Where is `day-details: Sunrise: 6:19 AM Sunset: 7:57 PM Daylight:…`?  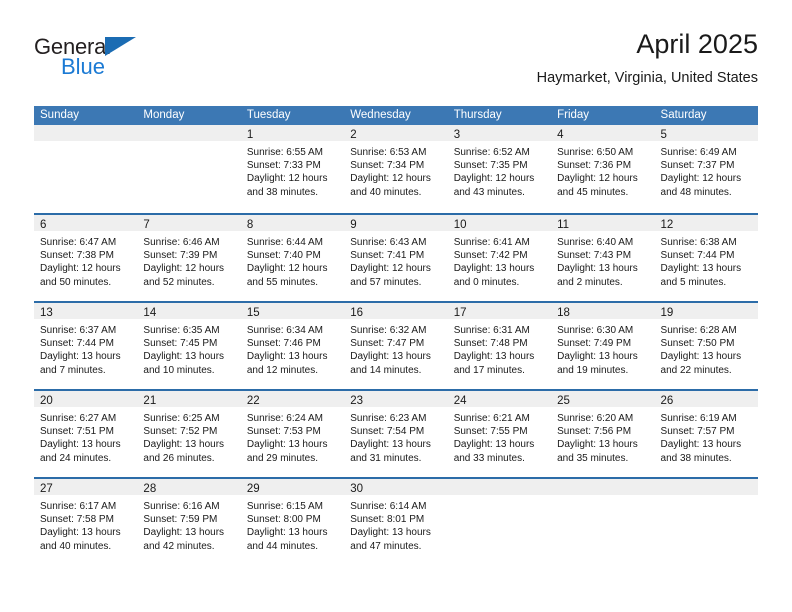
day-details: Sunrise: 6:19 AM Sunset: 7:57 PM Daylight:… is located at coordinates (706, 436).